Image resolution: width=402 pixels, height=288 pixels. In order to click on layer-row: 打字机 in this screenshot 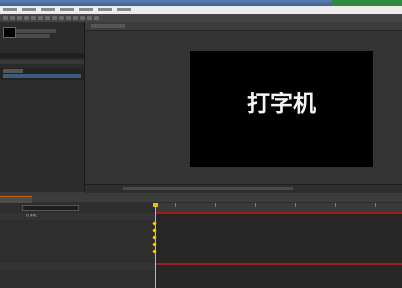, I will do `click(77, 216)`.